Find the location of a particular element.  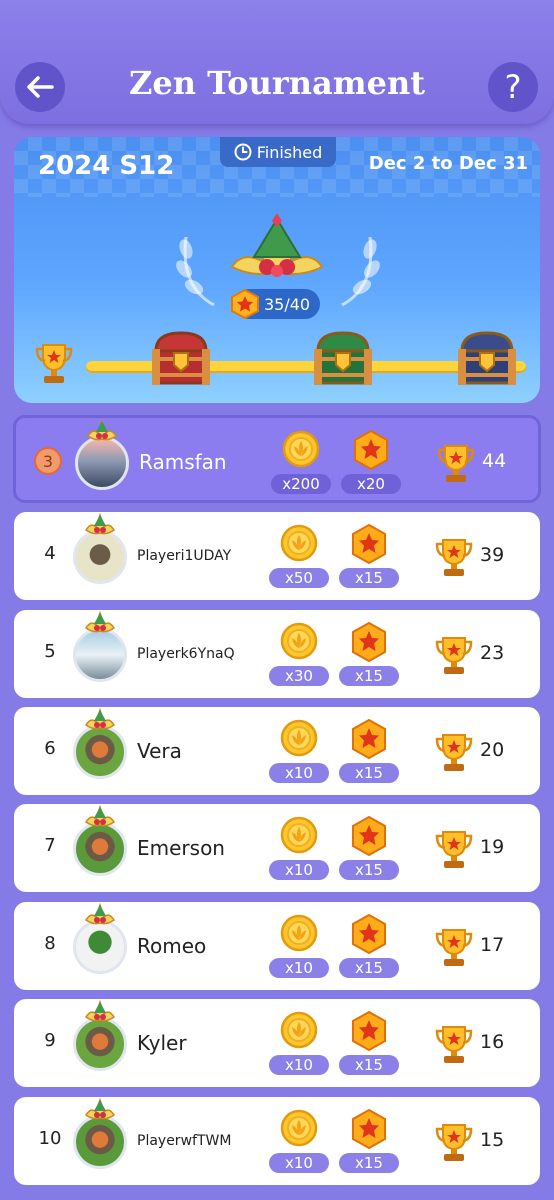

rank-number: 4 is located at coordinates (50, 553).